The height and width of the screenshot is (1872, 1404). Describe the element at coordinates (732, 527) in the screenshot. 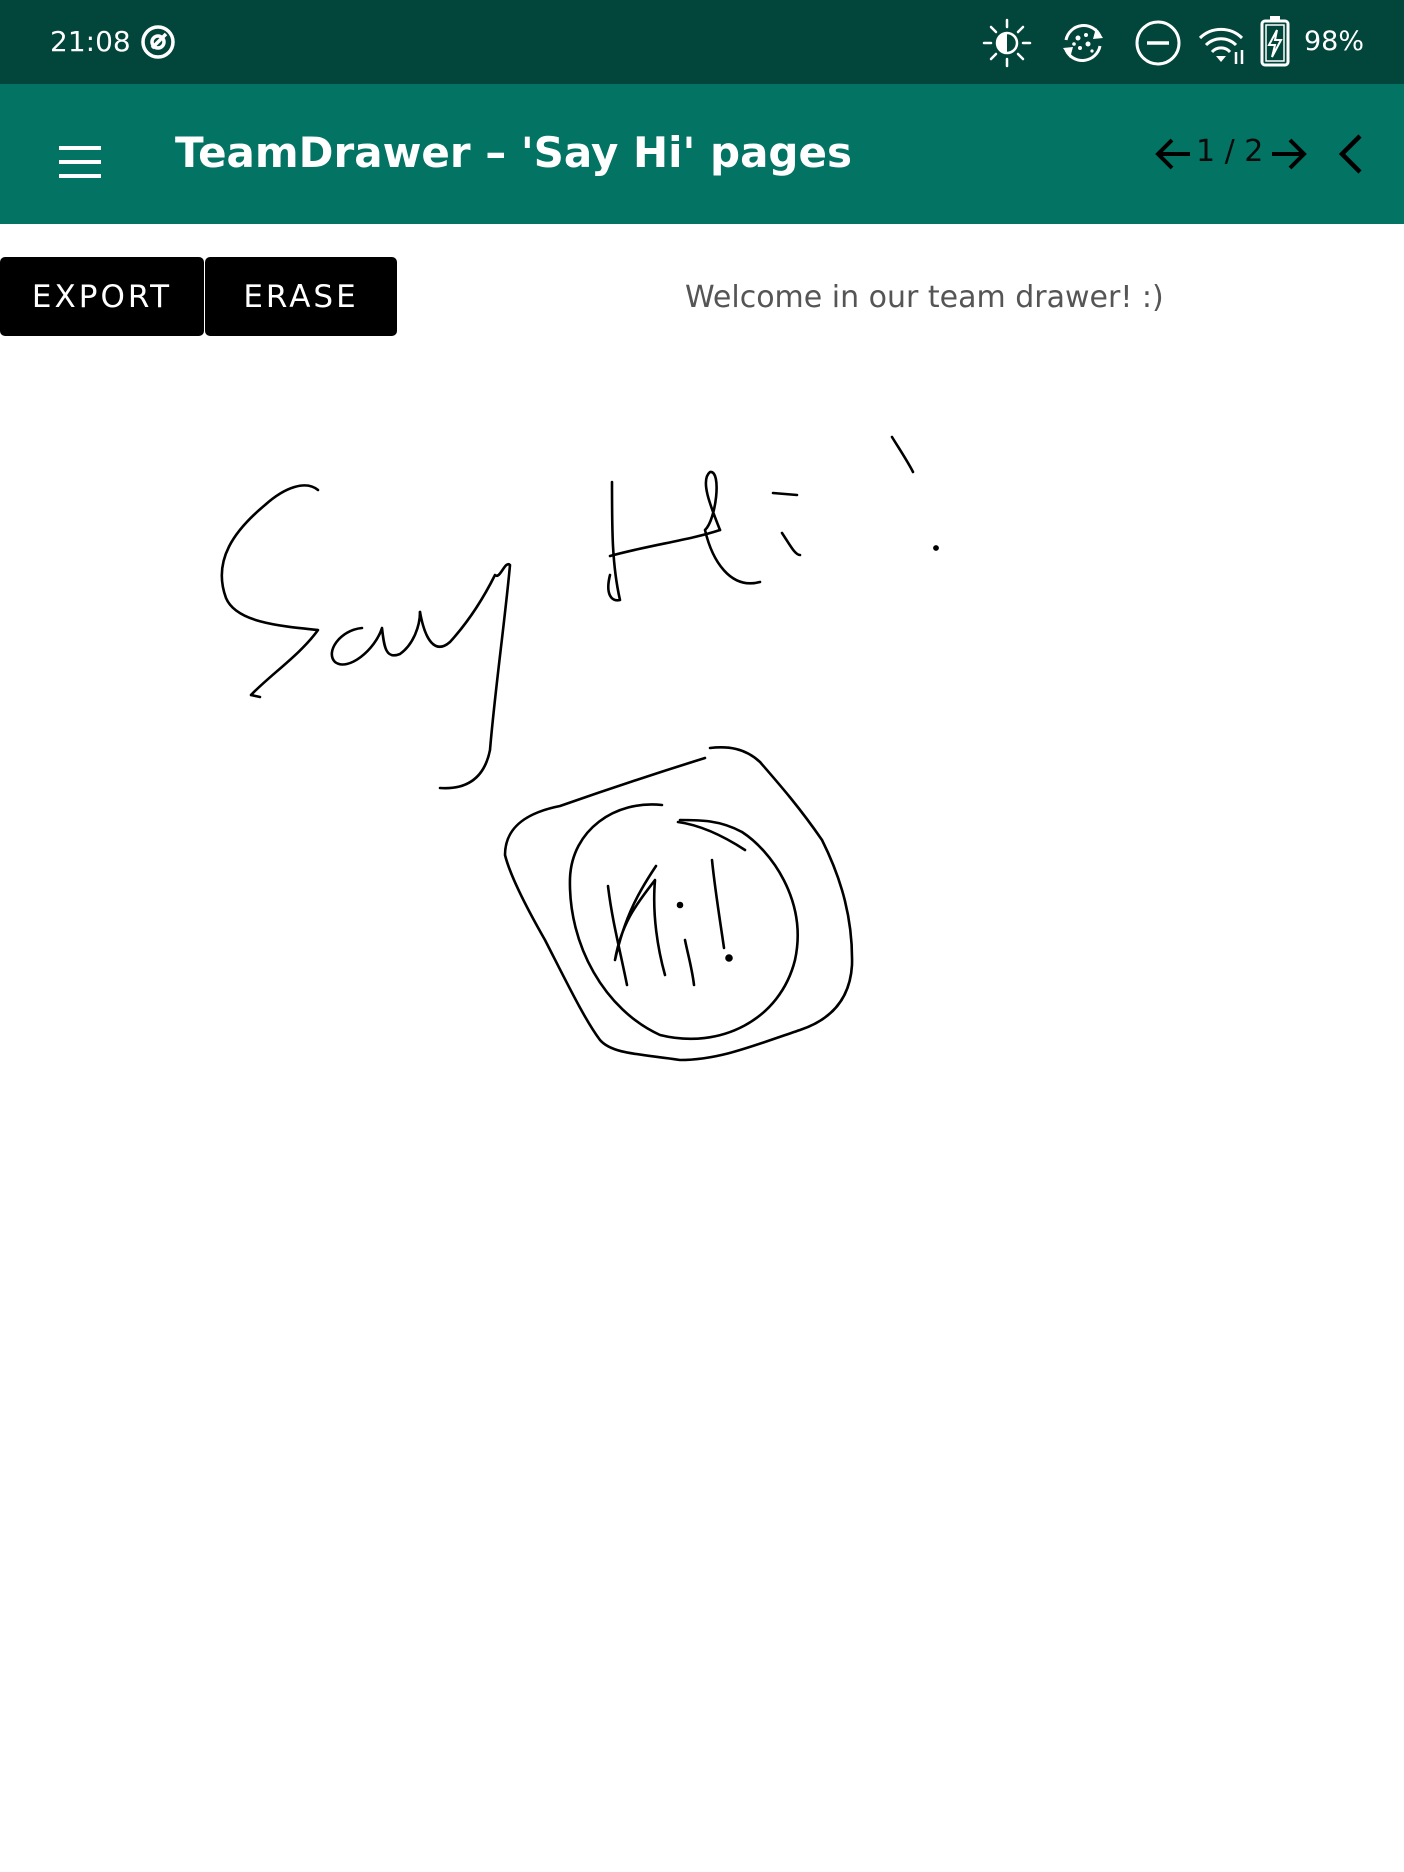

I see `ink-stroke-h-right` at that location.